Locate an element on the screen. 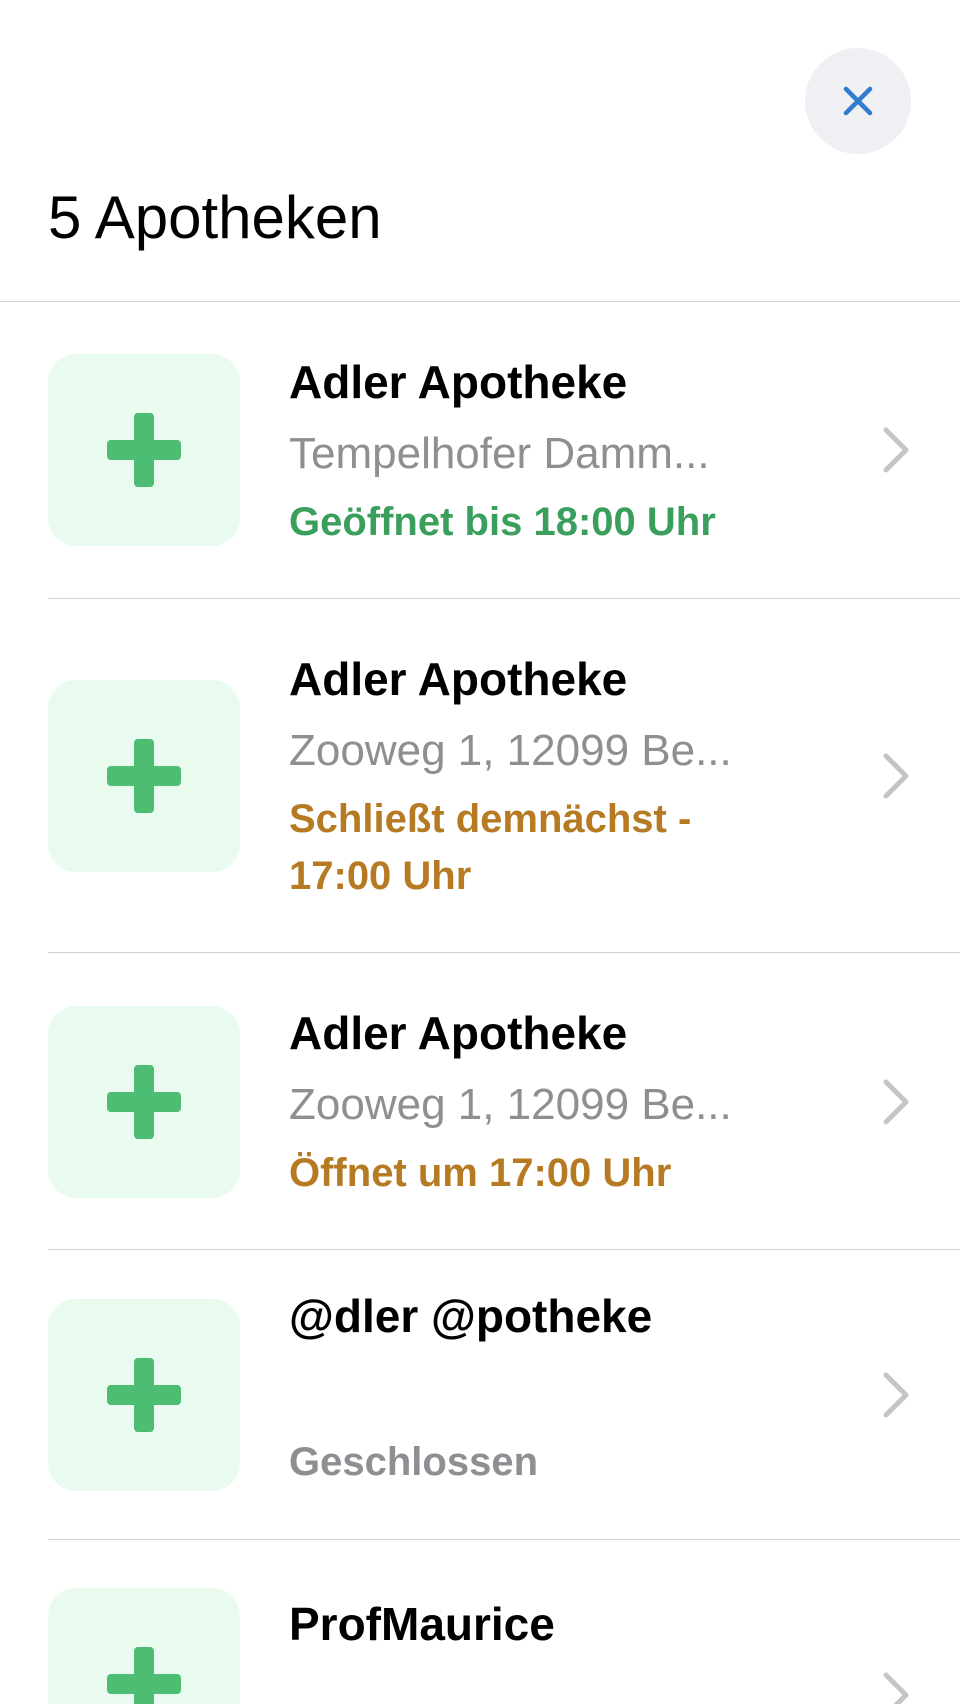 Image resolution: width=960 pixels, height=1704 pixels. pharmacy-row: ProfMaurice is located at coordinates (480, 1622).